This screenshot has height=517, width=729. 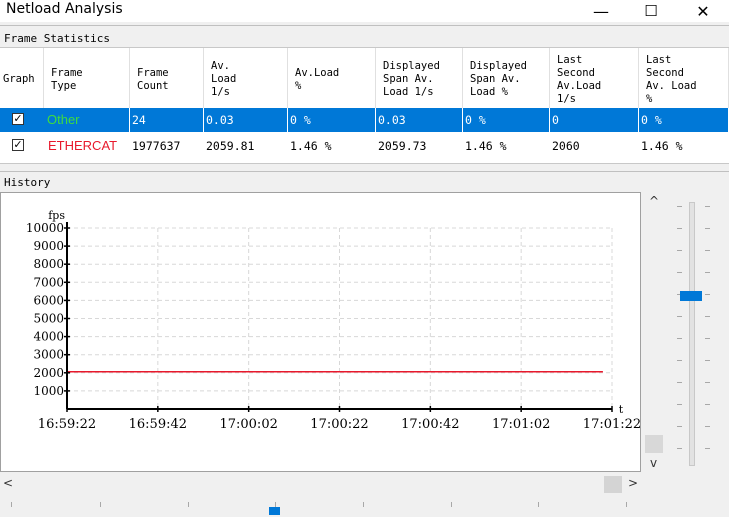 I want to click on close-button: ✕, so click(x=703, y=11).